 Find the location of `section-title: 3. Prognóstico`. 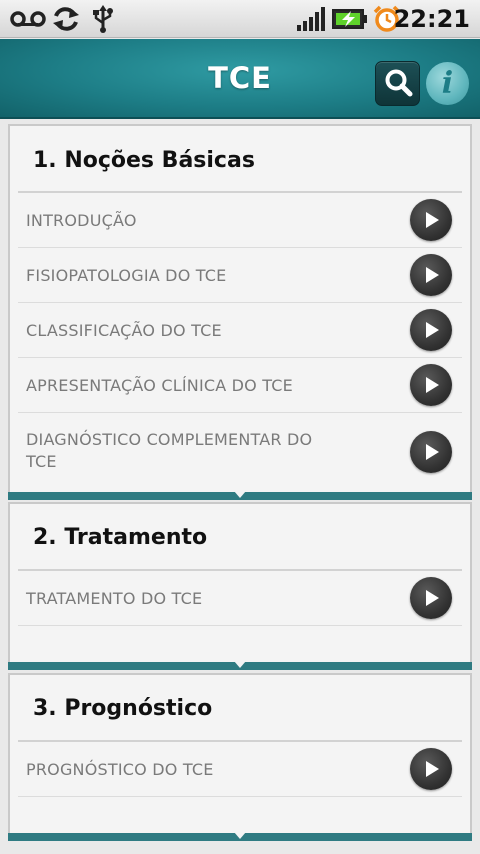

section-title: 3. Prognóstico is located at coordinates (123, 708).